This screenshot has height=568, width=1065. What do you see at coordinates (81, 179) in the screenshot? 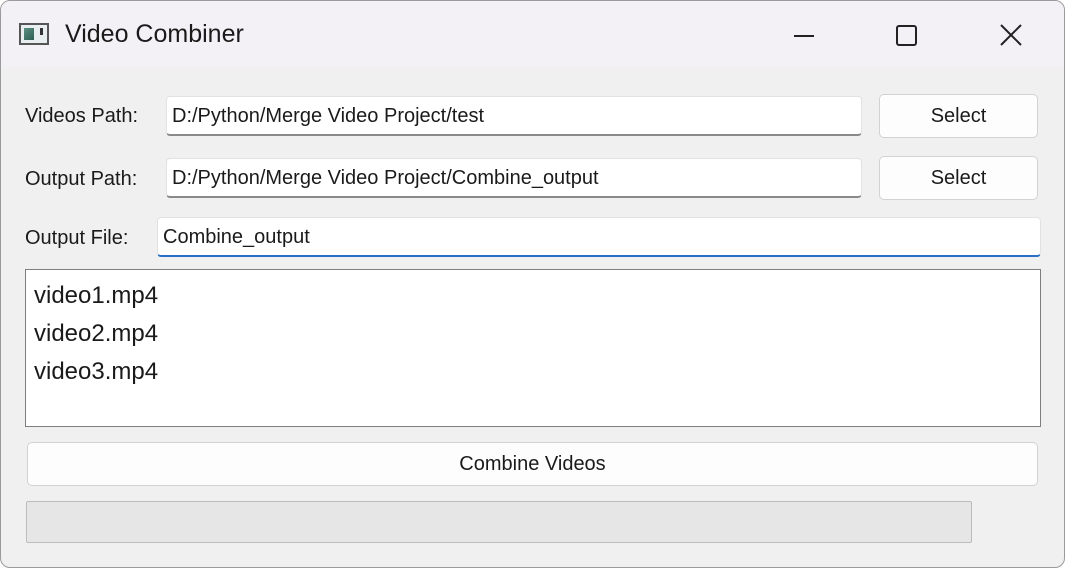
I see `output-path-label: Output Path:` at bounding box center [81, 179].